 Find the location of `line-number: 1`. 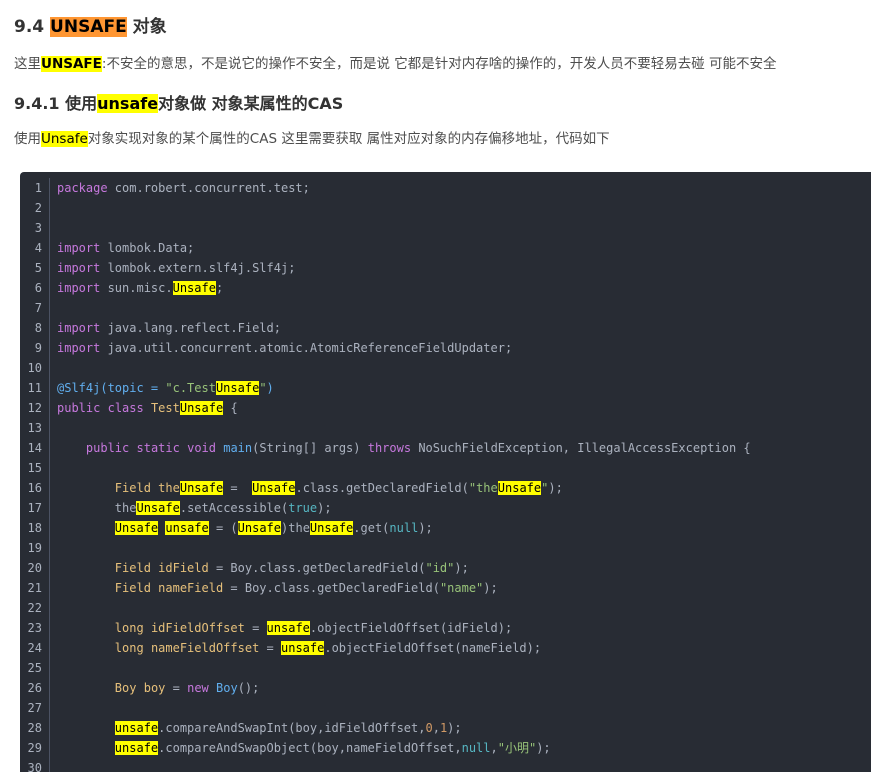

line-number: 1 is located at coordinates (35, 188).